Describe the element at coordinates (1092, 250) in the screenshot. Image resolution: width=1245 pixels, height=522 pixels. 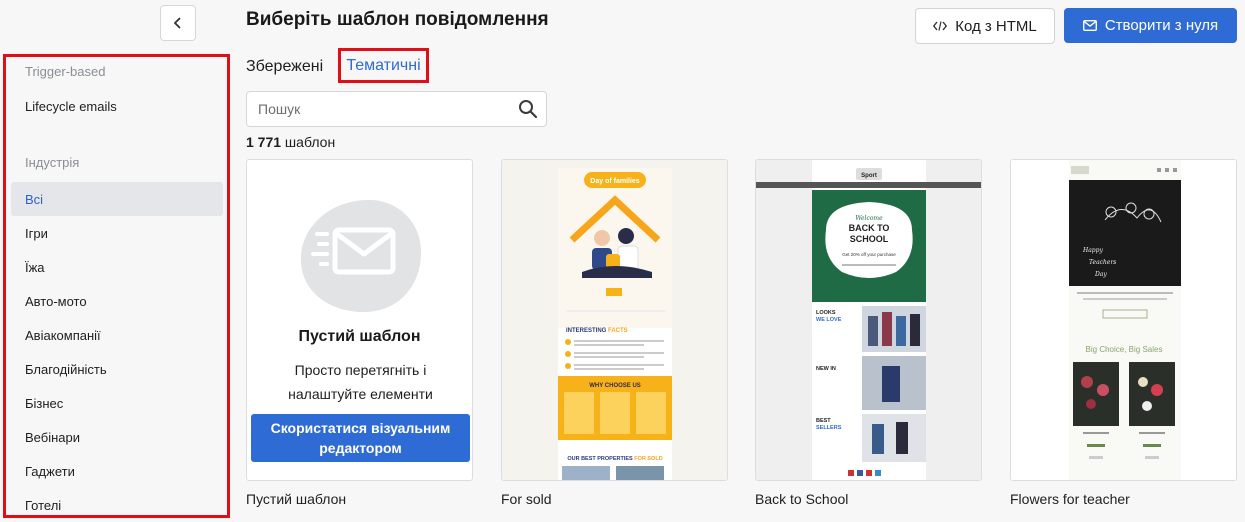
I see `happy-text: Happy` at that location.